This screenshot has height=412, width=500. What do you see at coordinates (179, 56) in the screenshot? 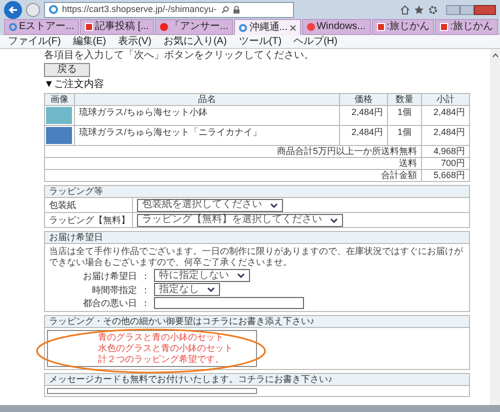
I see `instruction-text: 各項目を入力して「次へ」ボタンをクリックしてください。` at bounding box center [179, 56].